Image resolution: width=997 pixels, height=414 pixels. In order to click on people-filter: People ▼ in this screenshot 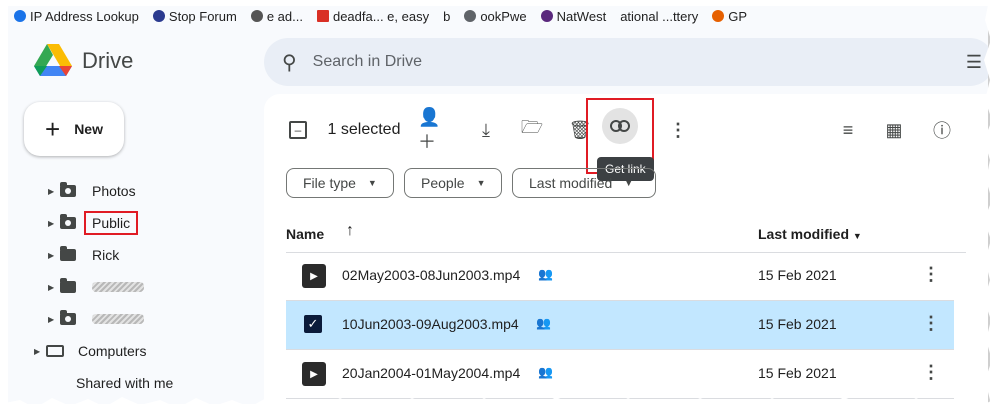, I will do `click(453, 183)`.